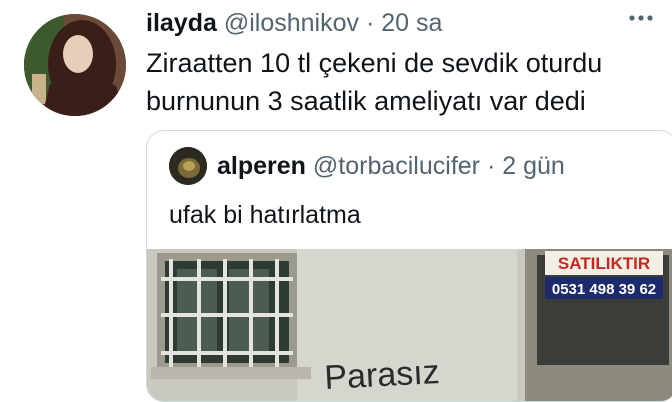 This screenshot has height=402, width=672. Describe the element at coordinates (533, 166) in the screenshot. I see `quoted-tweet-time: 2 gün` at that location.